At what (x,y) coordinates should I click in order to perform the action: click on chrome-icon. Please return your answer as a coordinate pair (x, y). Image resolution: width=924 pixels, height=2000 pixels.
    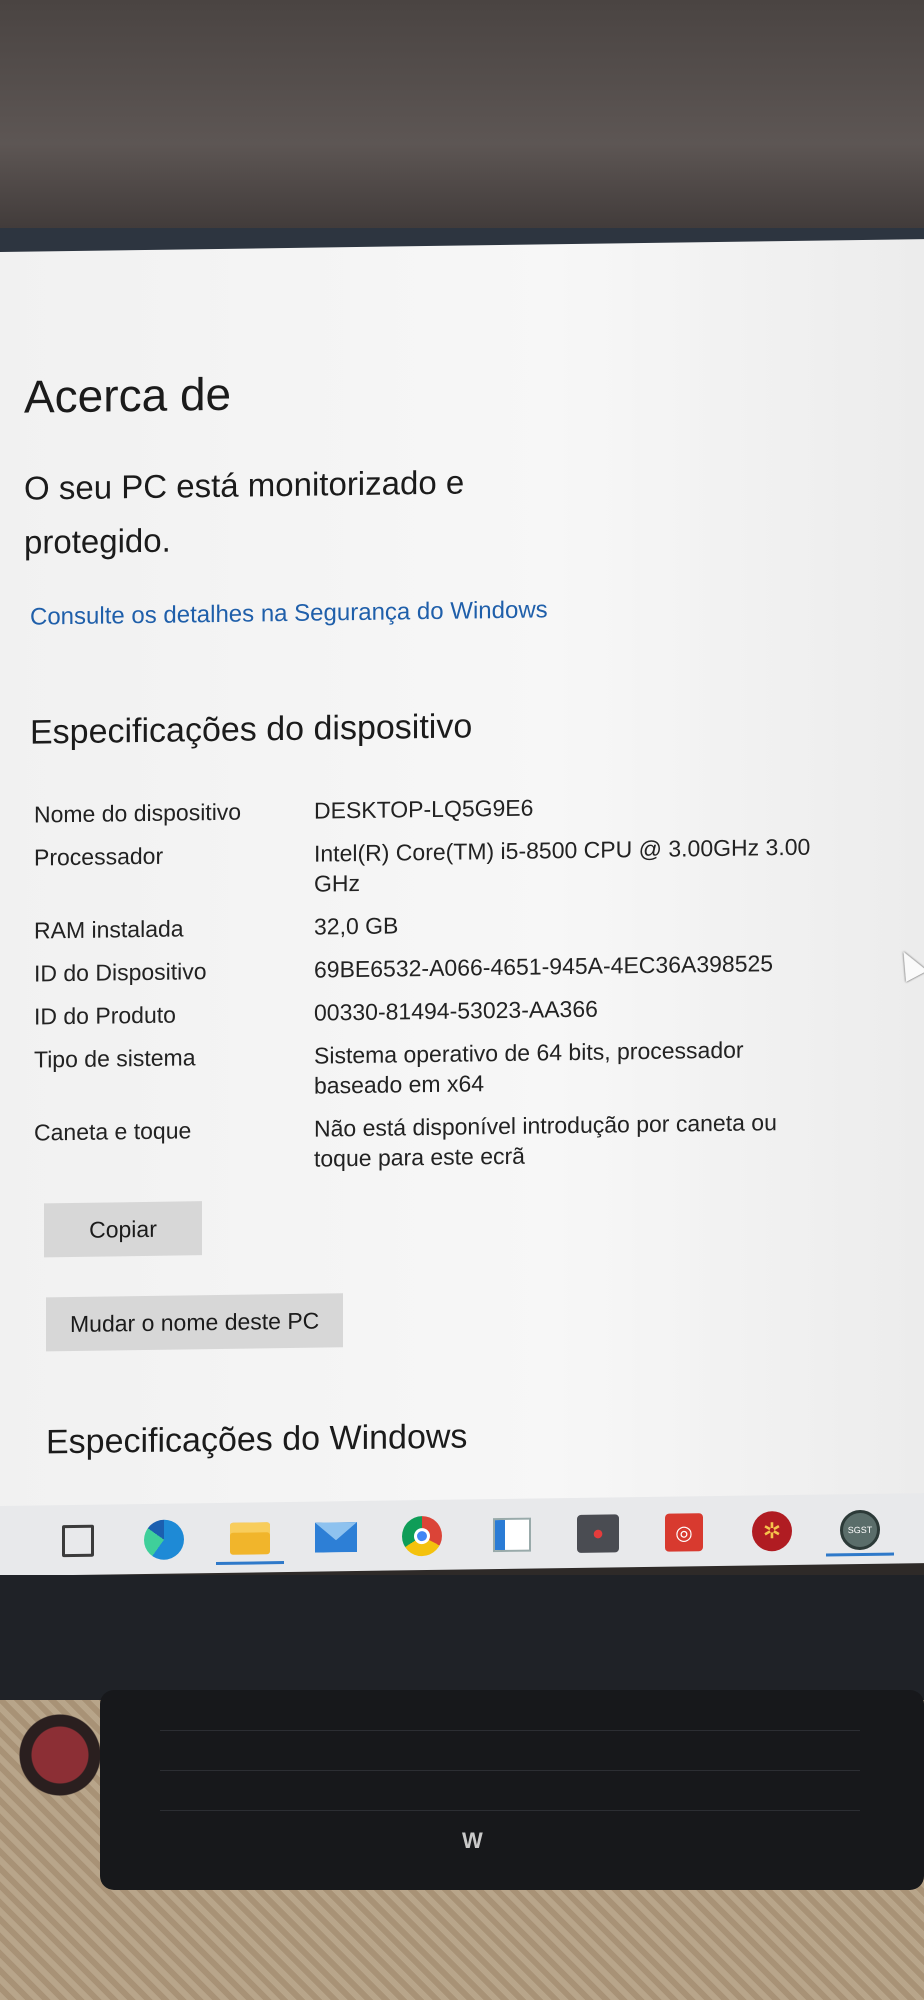
    Looking at the image, I should click on (422, 1536).